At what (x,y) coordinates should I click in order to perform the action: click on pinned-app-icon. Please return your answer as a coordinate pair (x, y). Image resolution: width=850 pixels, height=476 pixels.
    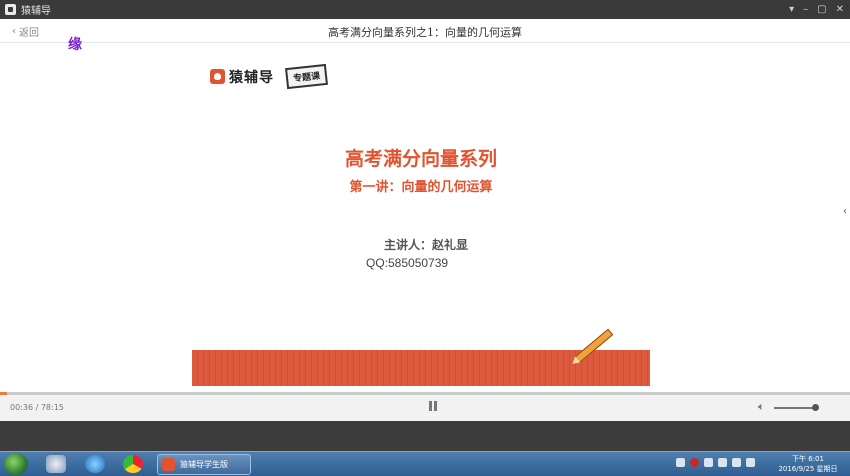
    Looking at the image, I should click on (56, 464).